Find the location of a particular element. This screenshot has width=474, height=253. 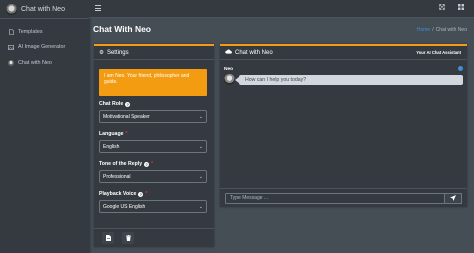

message-sender-name: Neo is located at coordinates (229, 69).